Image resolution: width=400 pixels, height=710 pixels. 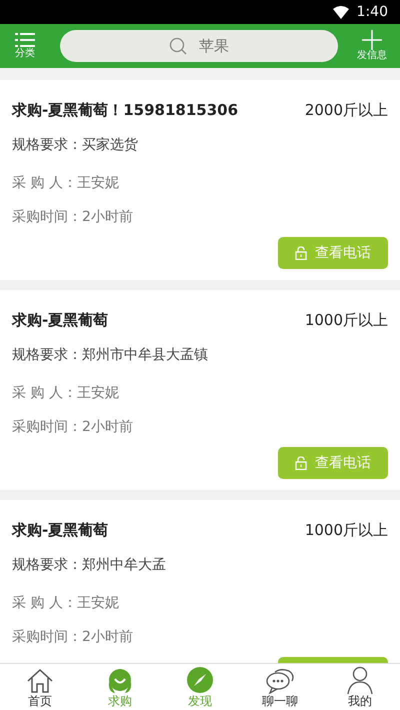 I want to click on wifi-icon, so click(x=340, y=12).